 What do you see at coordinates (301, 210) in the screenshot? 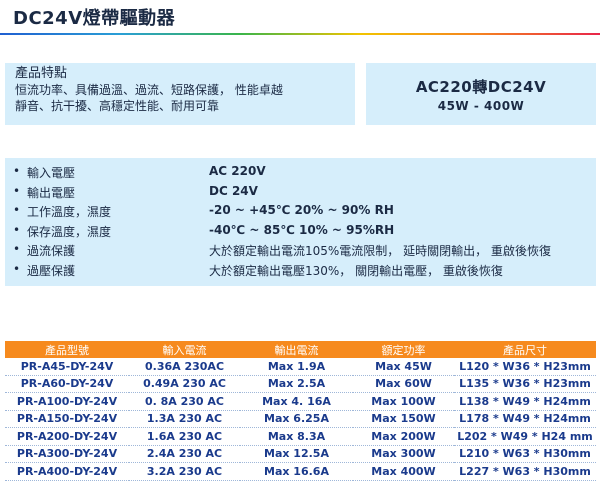
I see `spec-value: -20 ~ +45℃ 20% ~ 90% RH` at bounding box center [301, 210].